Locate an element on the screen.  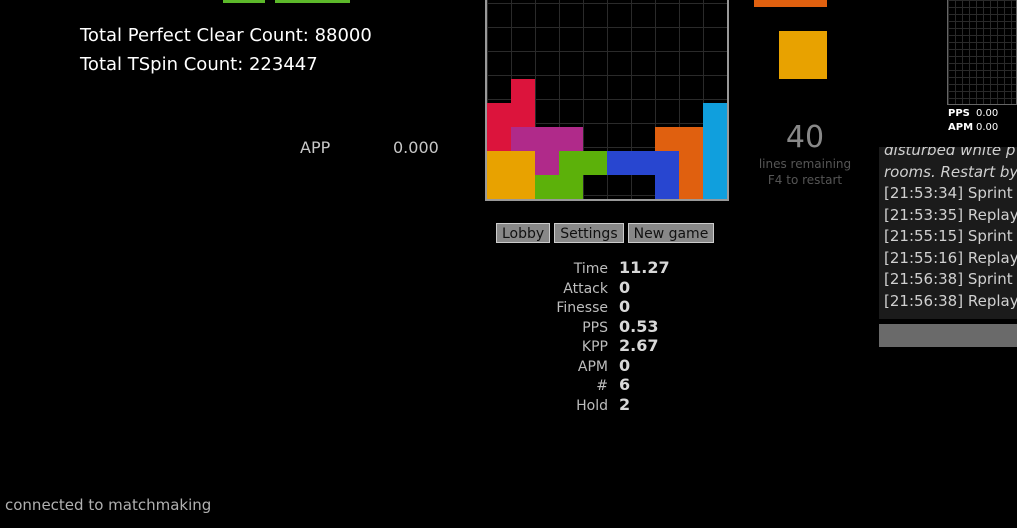
mini-pps-value: 0.00 is located at coordinates (987, 113).